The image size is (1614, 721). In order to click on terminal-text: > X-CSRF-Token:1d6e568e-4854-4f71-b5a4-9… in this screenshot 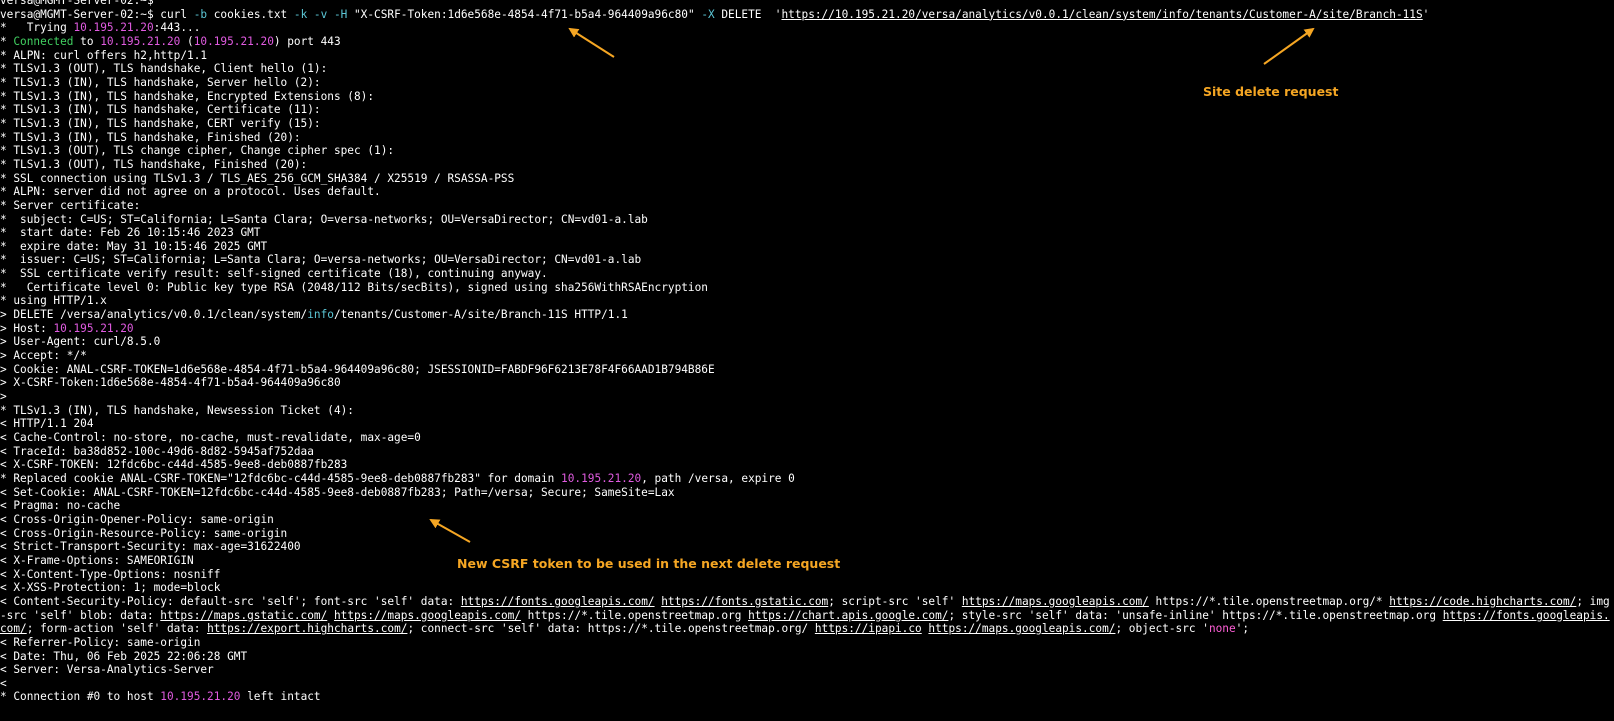, I will do `click(170, 383)`.